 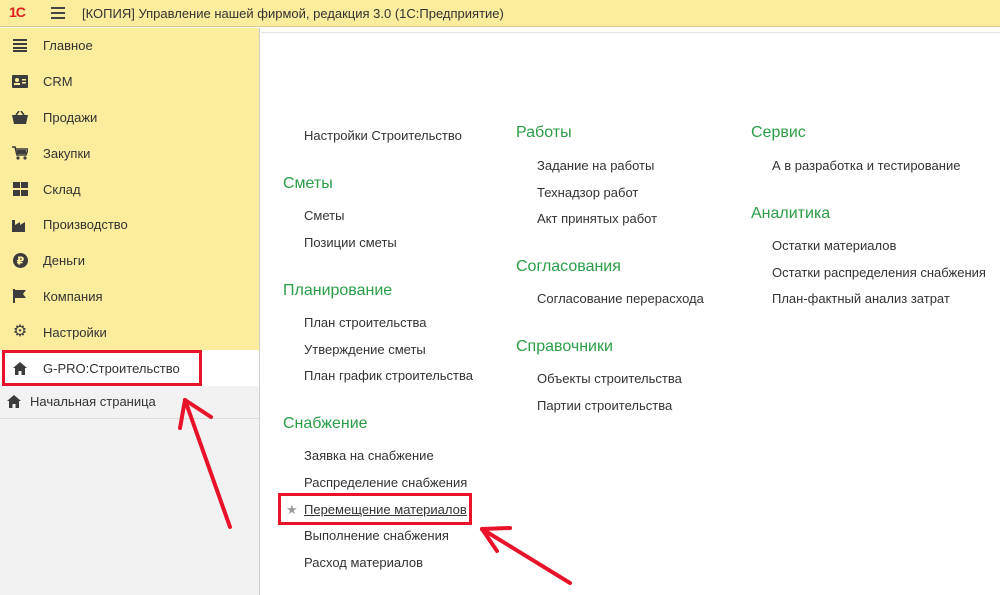 What do you see at coordinates (70, 117) in the screenshot?
I see `section-label: Продажи` at bounding box center [70, 117].